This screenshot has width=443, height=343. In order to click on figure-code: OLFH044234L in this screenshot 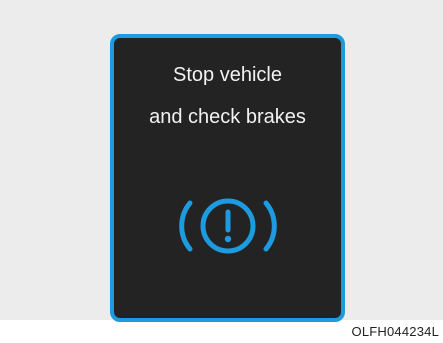, I will do `click(395, 331)`.